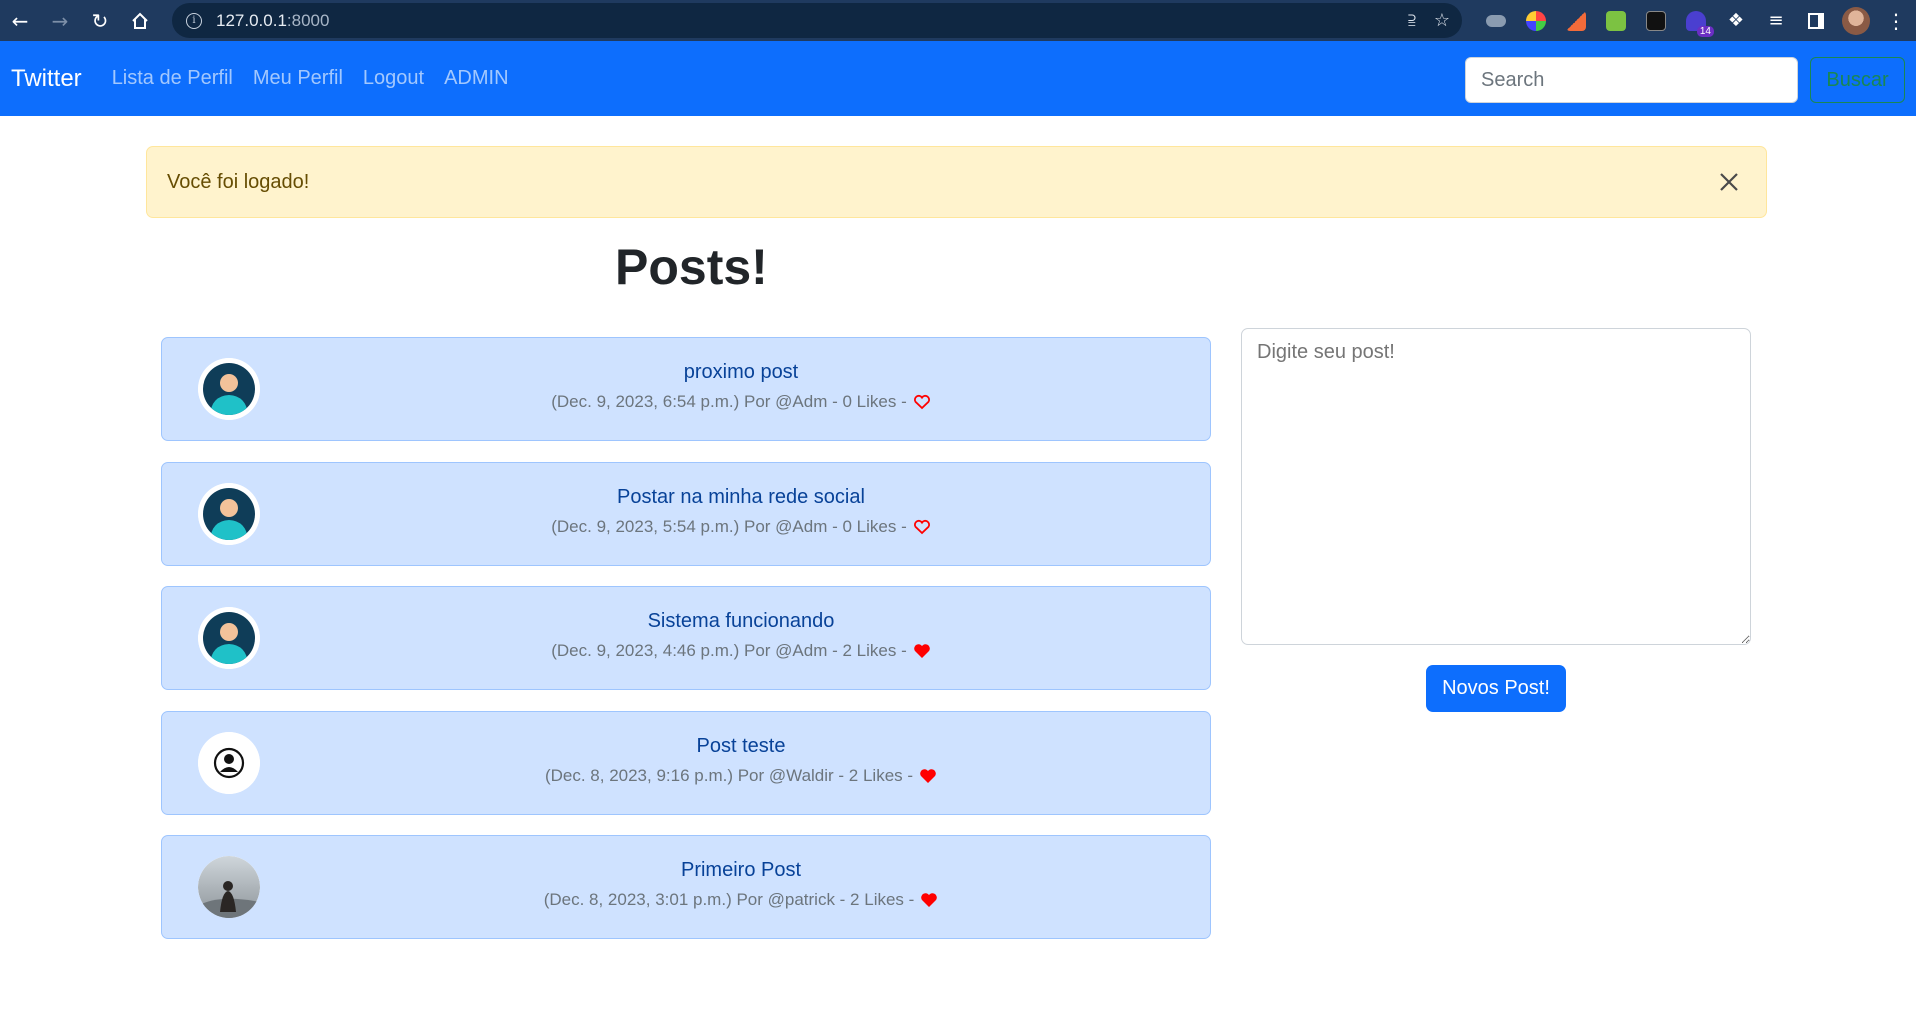 This screenshot has width=1916, height=1025. Describe the element at coordinates (1496, 486) in the screenshot. I see `post-textarea` at that location.